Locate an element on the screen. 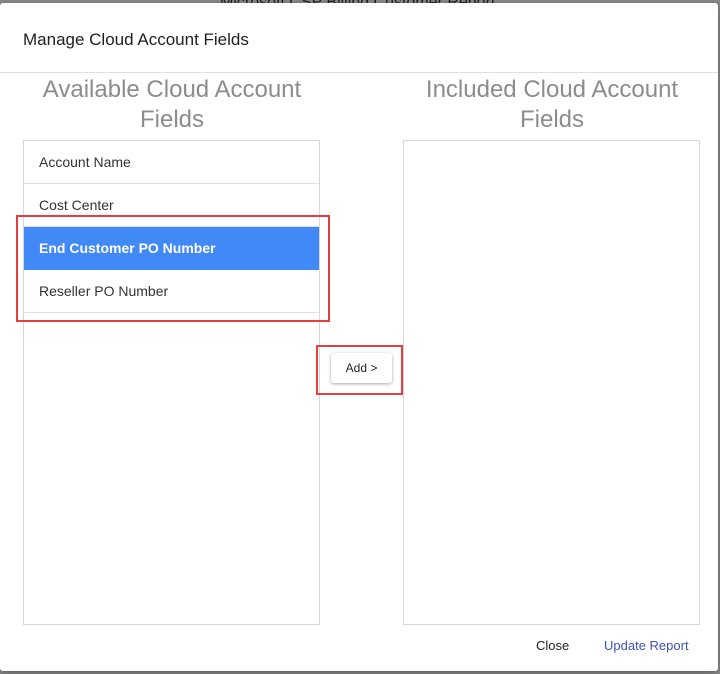  close-button: Close is located at coordinates (552, 645).